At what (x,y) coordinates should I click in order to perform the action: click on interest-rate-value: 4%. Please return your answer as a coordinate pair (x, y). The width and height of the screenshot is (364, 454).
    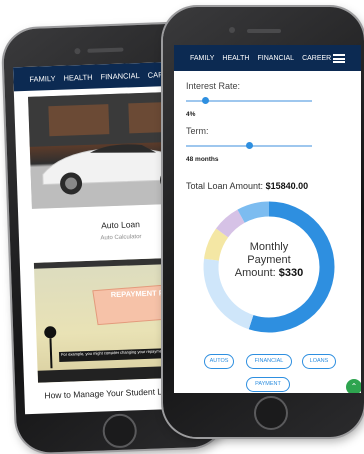
    Looking at the image, I should click on (191, 114).